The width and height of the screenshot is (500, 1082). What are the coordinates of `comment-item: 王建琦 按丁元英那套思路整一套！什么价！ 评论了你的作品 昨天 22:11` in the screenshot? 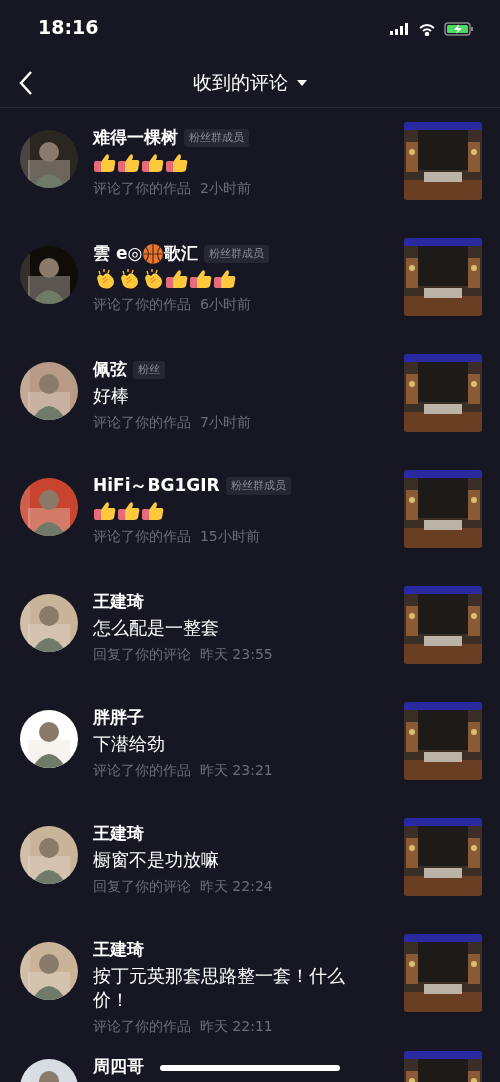 It's located at (250, 978).